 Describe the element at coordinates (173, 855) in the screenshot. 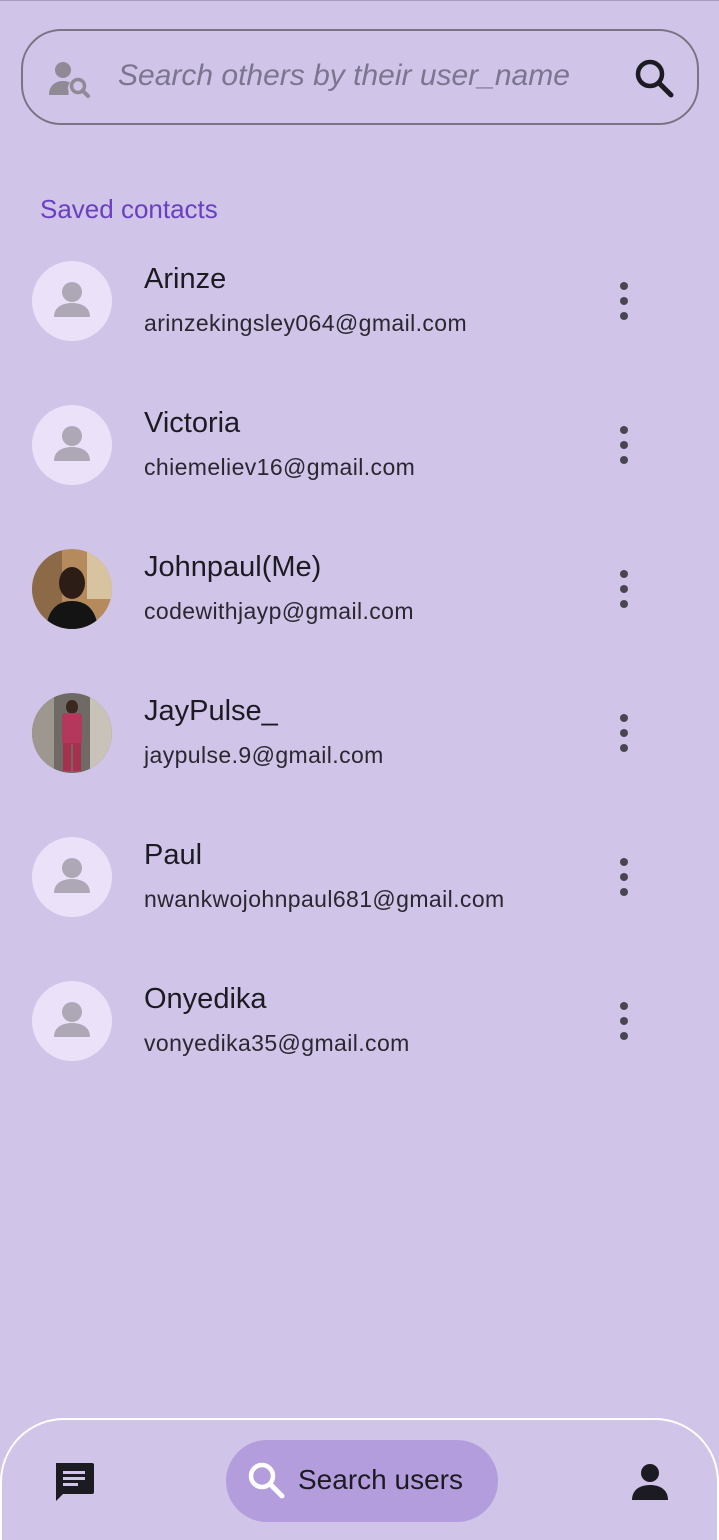

I see `contact-name: Paul` at that location.